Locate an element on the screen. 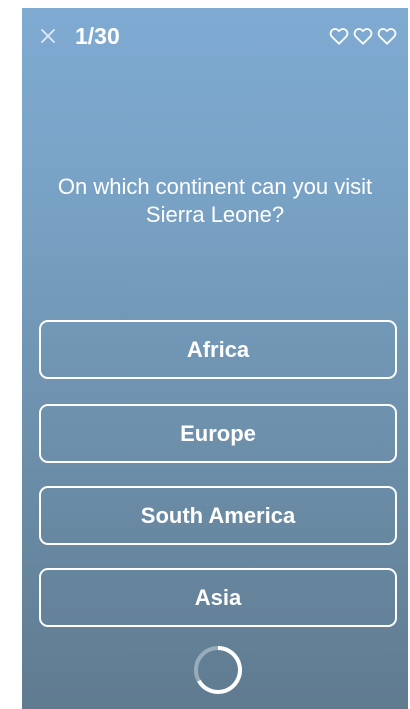 Image resolution: width=410 pixels, height=709 pixels. answer-button-europe: Europe is located at coordinates (218, 433).